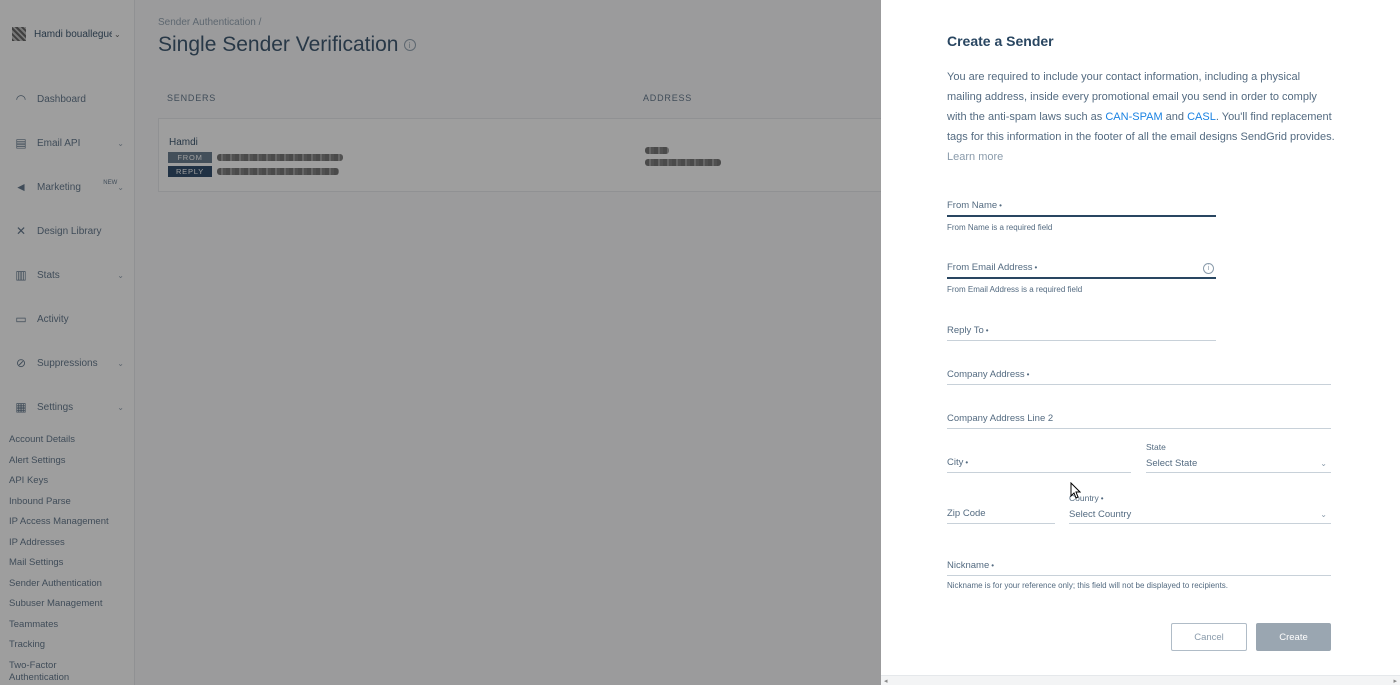 The height and width of the screenshot is (685, 1400). Describe the element at coordinates (1200, 508) in the screenshot. I see `country-select: Country • Select Country ⌄` at that location.